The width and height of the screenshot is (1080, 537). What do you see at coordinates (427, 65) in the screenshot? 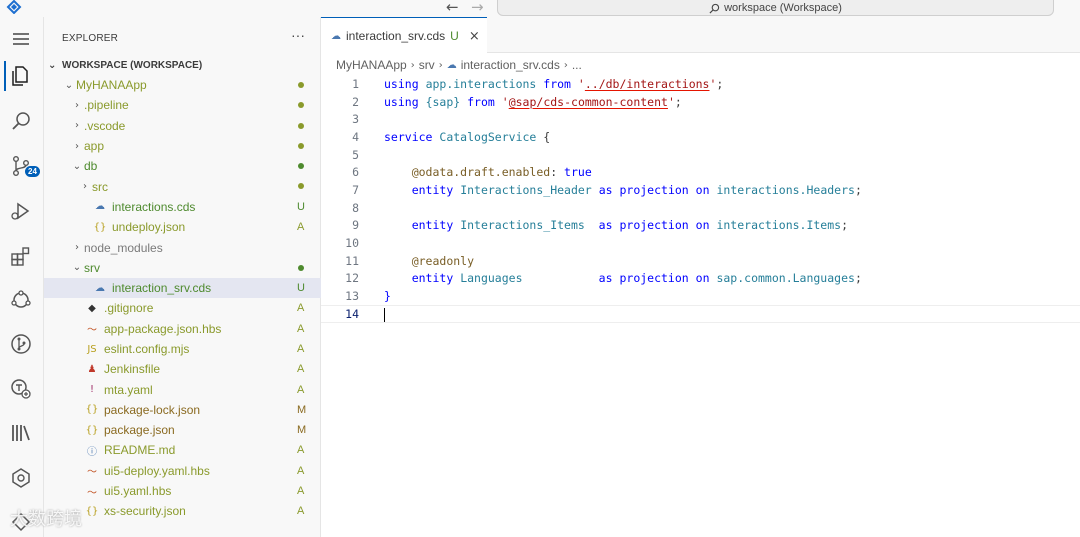
I see `breadcrumb-item: srv` at bounding box center [427, 65].